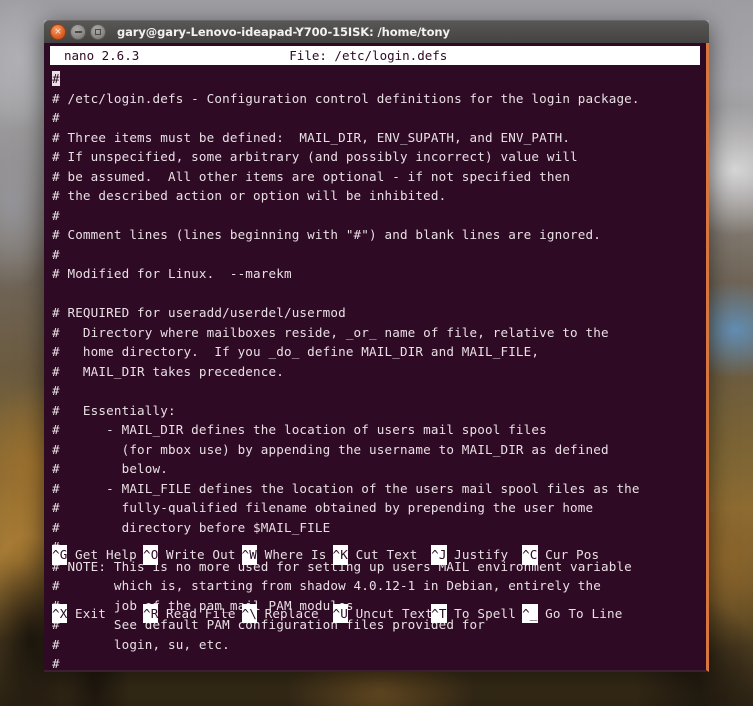 This screenshot has height=706, width=753. I want to click on nano-version-label: nano 2.6.3, so click(102, 55).